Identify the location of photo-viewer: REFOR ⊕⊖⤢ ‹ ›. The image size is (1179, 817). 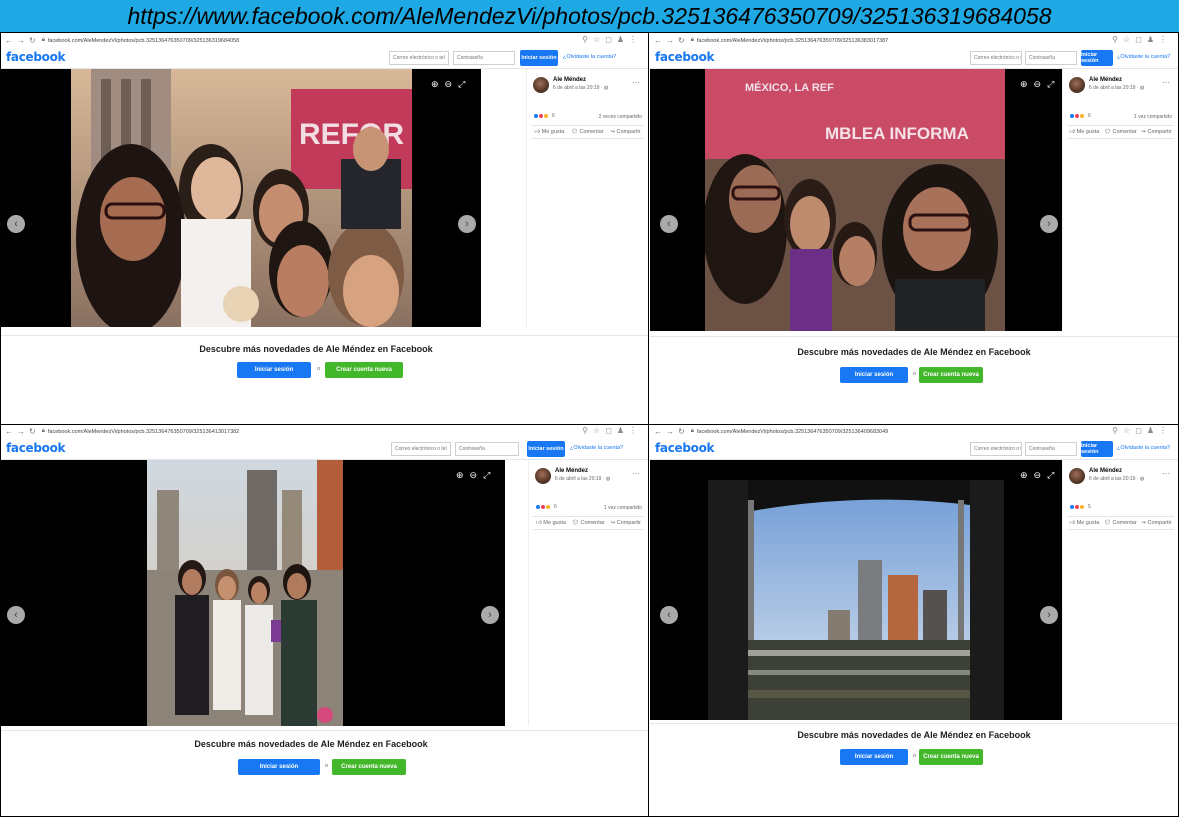
(241, 198).